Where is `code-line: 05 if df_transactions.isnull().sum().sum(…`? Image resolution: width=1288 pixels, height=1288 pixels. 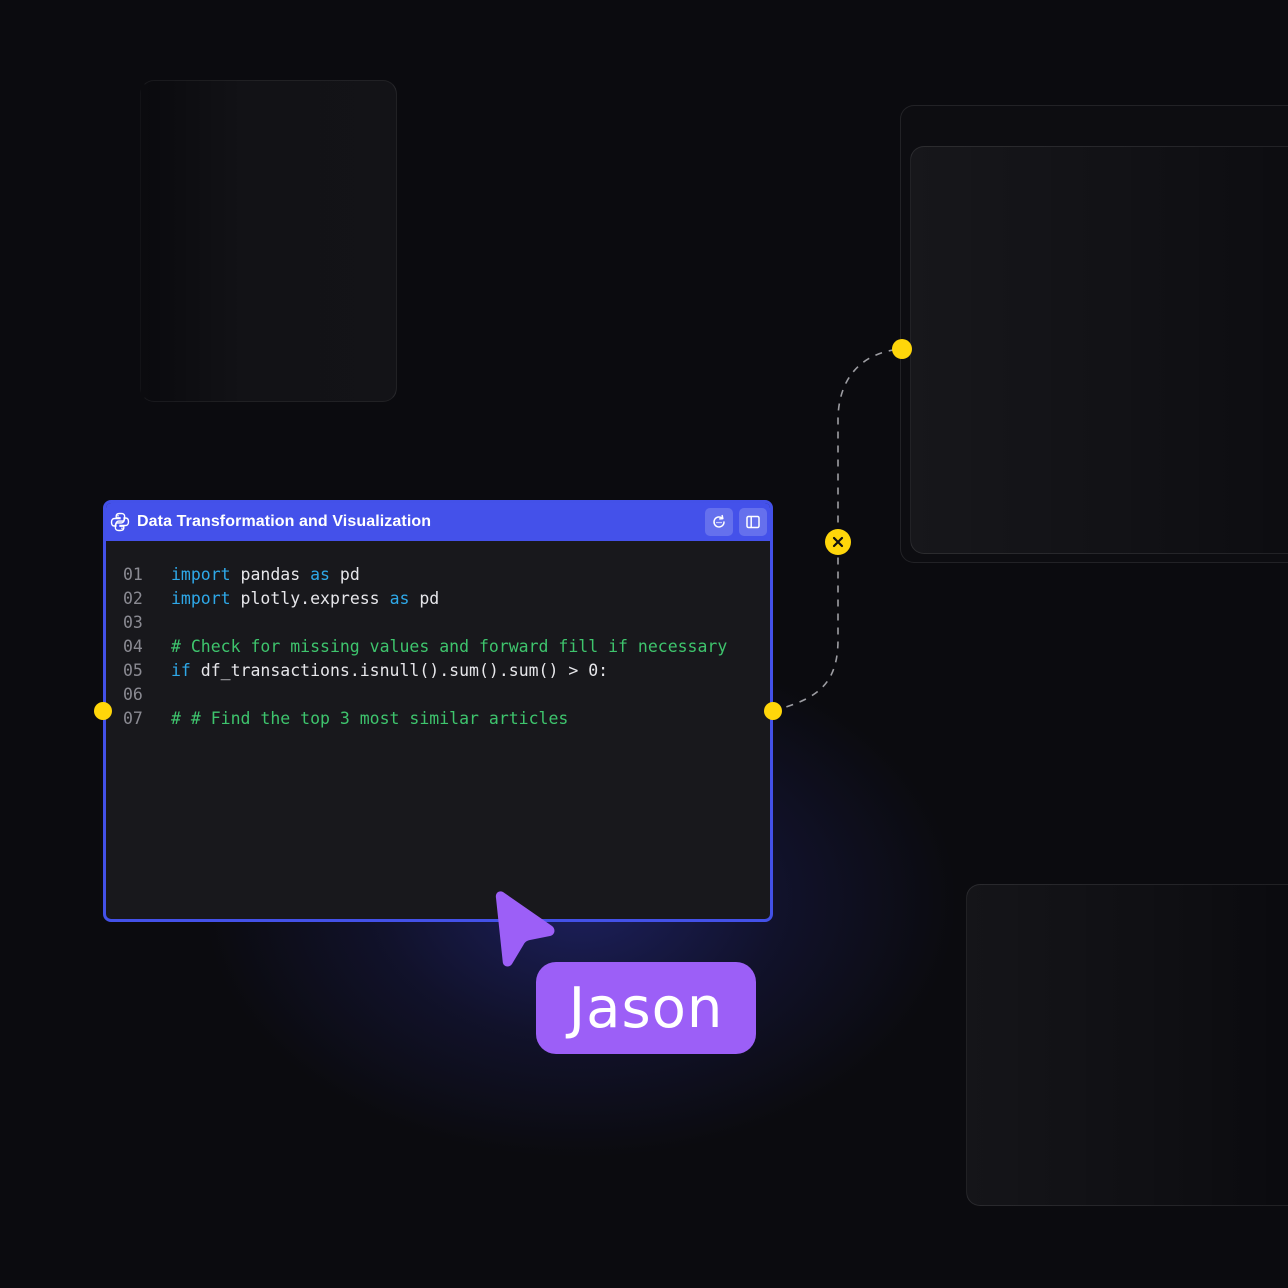
code-line: 05 if df_transactions.isnull().sum().sum(… is located at coordinates (446, 671).